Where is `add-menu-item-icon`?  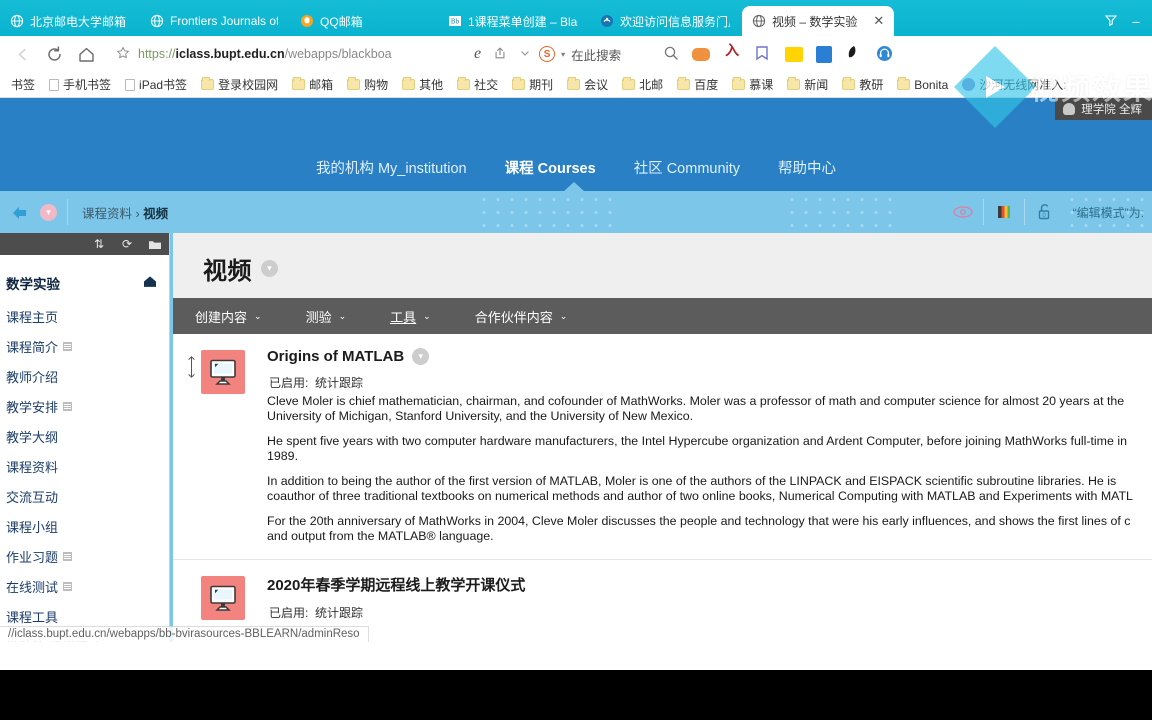
add-menu-item-icon is located at coordinates (155, 244).